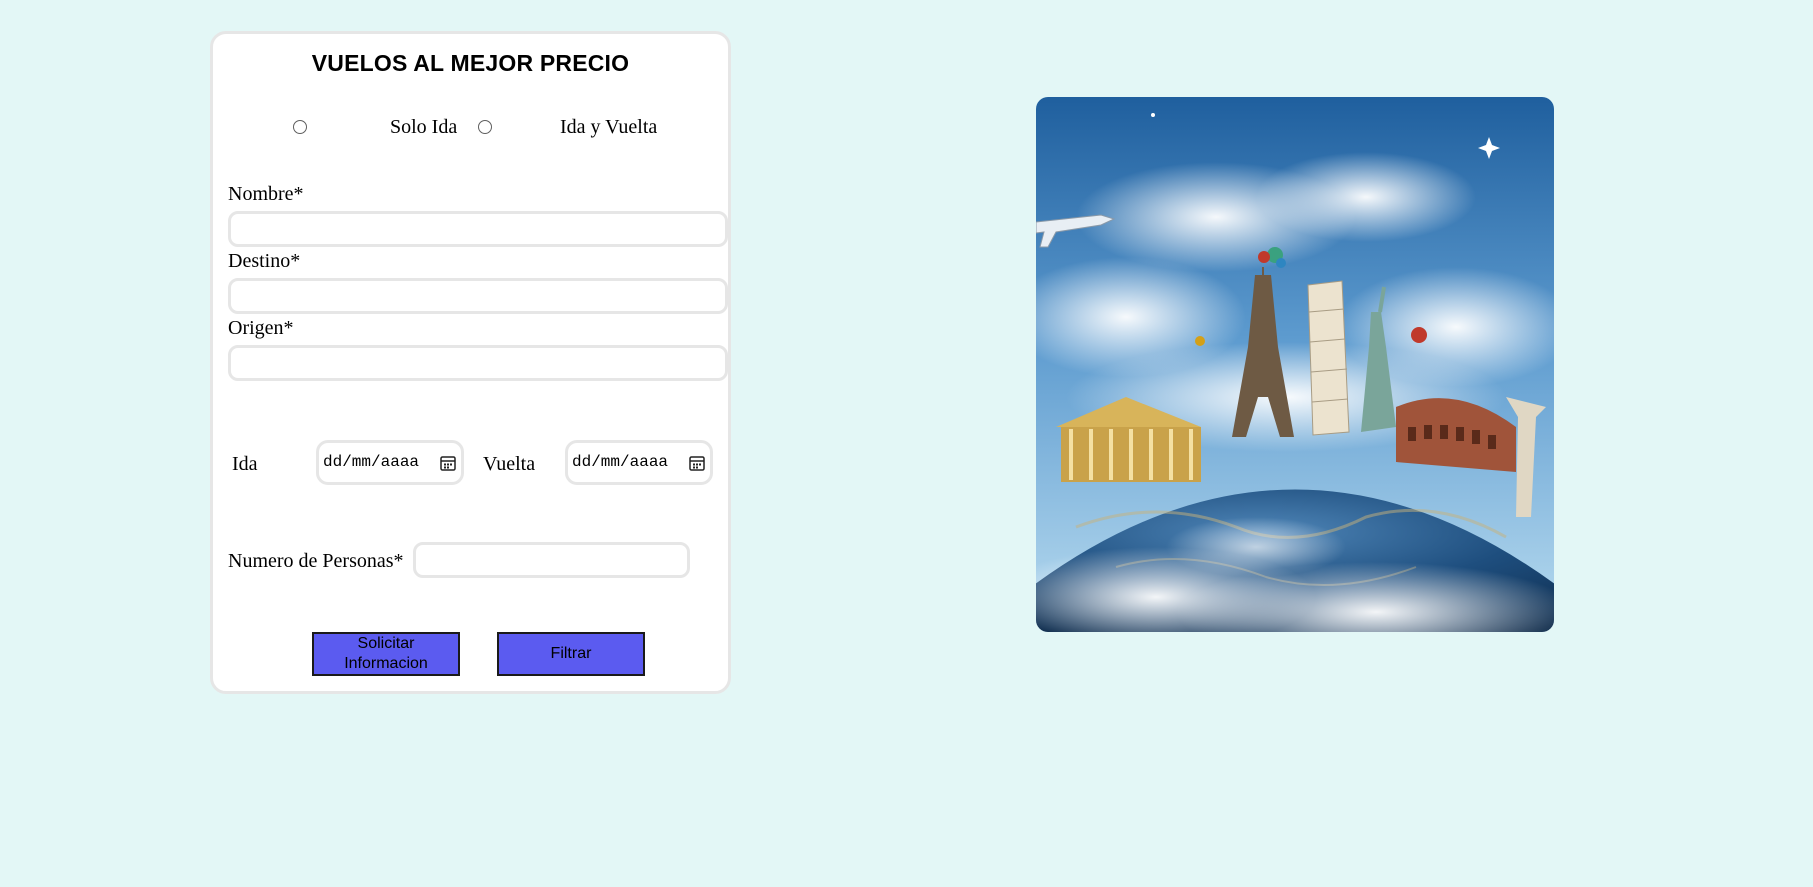  What do you see at coordinates (478, 229) in the screenshot?
I see `nombre-input` at bounding box center [478, 229].